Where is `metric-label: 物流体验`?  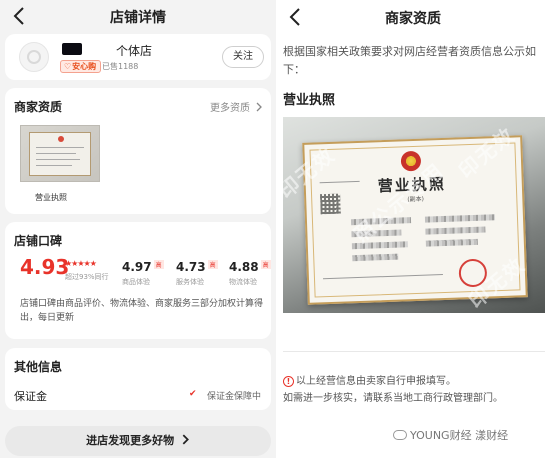
metric-label: 物流体验 is located at coordinates (243, 282).